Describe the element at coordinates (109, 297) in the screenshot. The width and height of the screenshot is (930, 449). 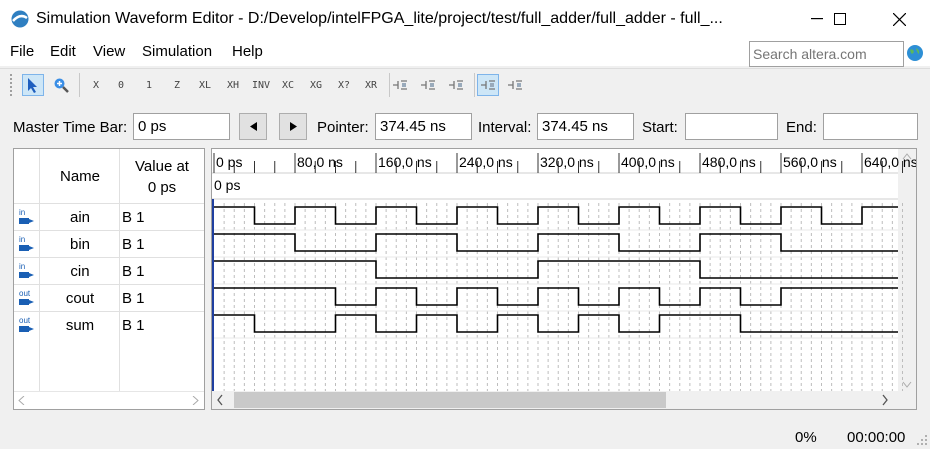
I see `signal-row-cout: out cout B 1` at that location.